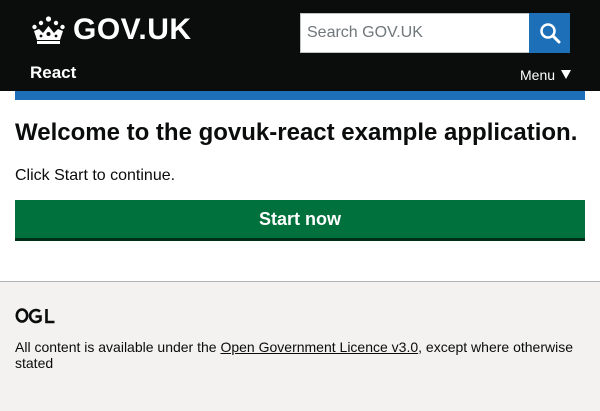 This screenshot has width=600, height=411. Describe the element at coordinates (132, 29) in the screenshot. I see `govuk-logo-text: GOV.UK` at that location.